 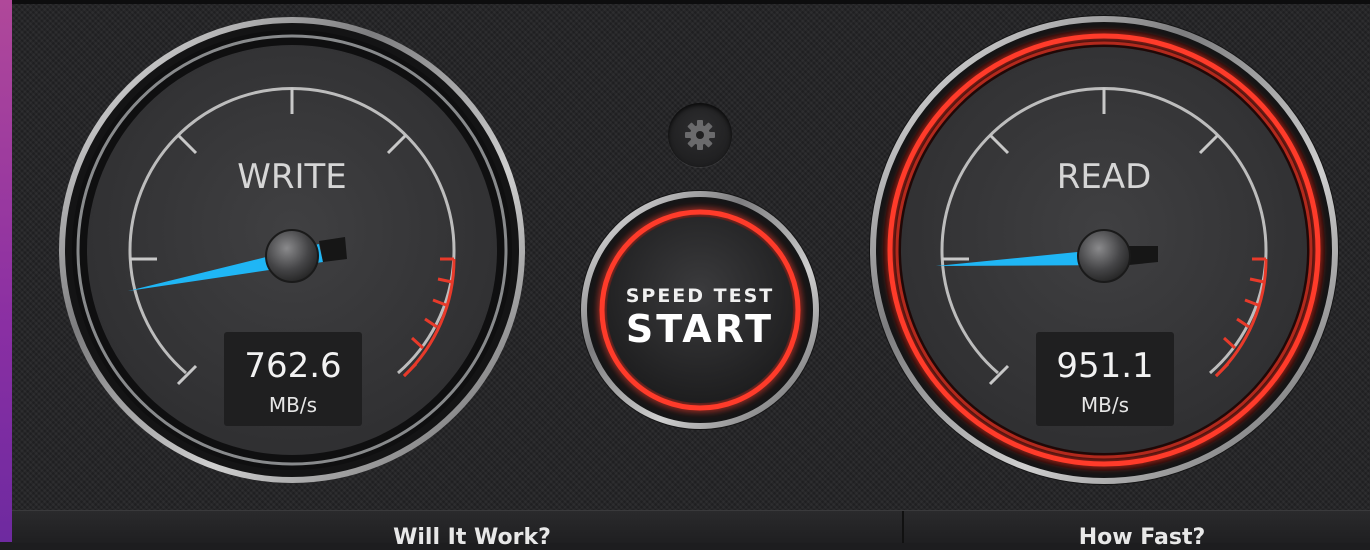 What do you see at coordinates (1104, 177) in the screenshot?
I see `read-label: READ` at bounding box center [1104, 177].